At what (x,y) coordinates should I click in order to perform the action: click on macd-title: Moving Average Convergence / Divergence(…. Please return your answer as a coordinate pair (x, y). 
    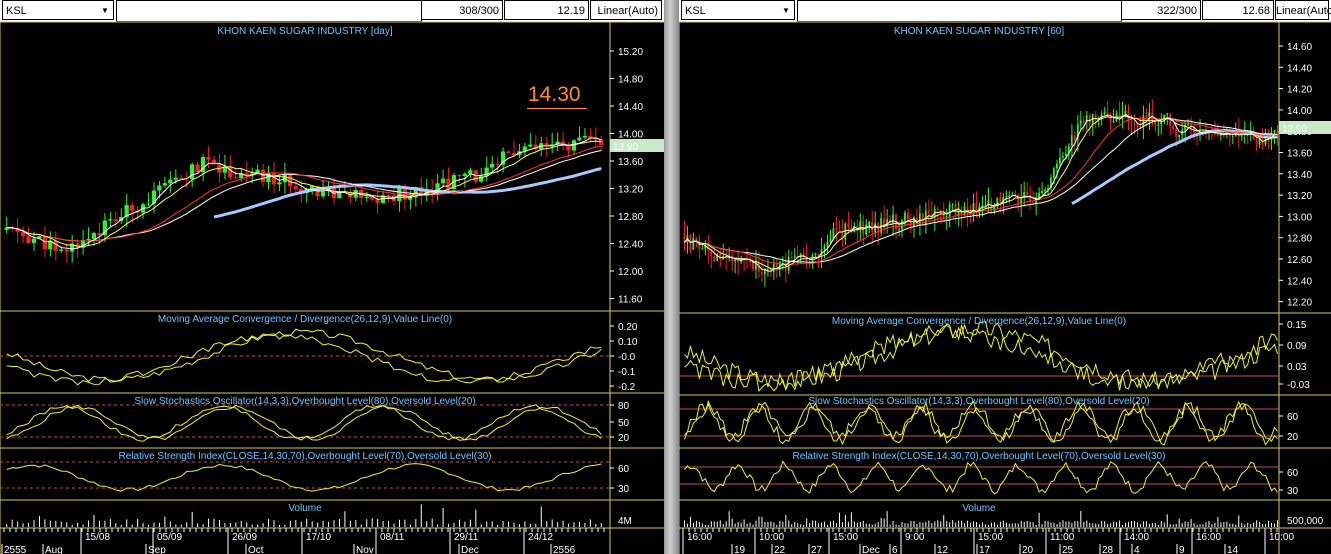
    Looking at the image, I should click on (305, 319).